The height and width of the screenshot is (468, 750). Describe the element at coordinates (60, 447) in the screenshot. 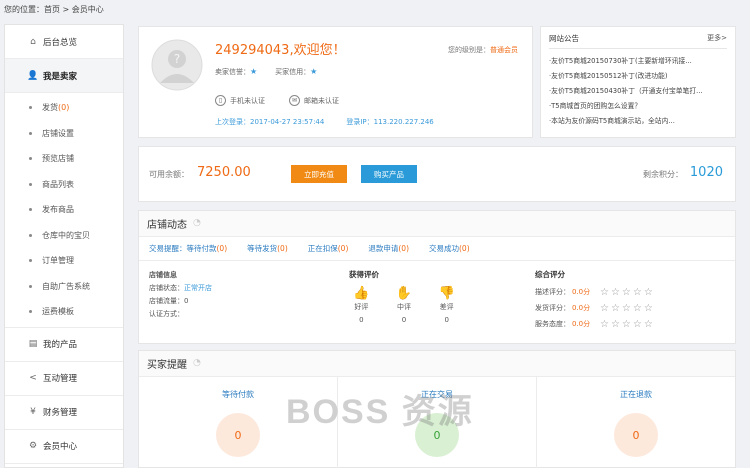

I see `sidebar-item-label: 会员中心` at that location.